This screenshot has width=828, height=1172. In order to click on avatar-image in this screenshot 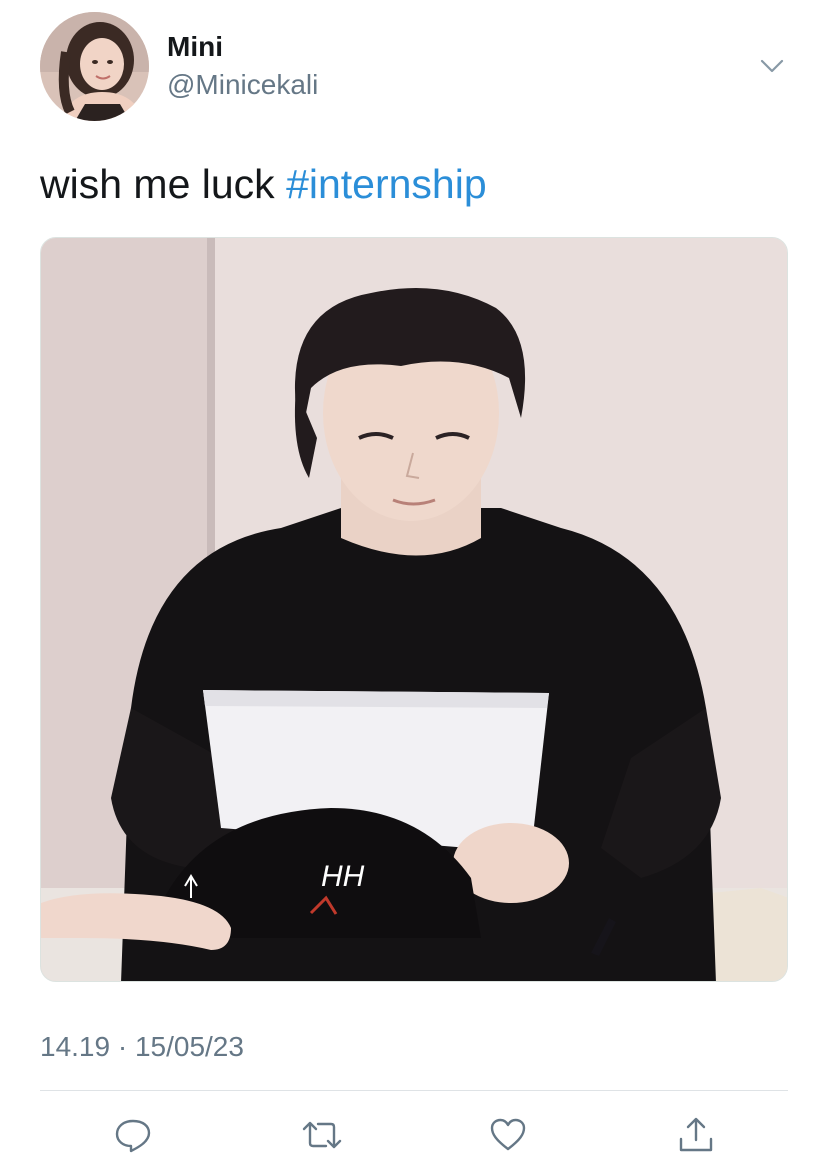, I will do `click(94, 66)`.